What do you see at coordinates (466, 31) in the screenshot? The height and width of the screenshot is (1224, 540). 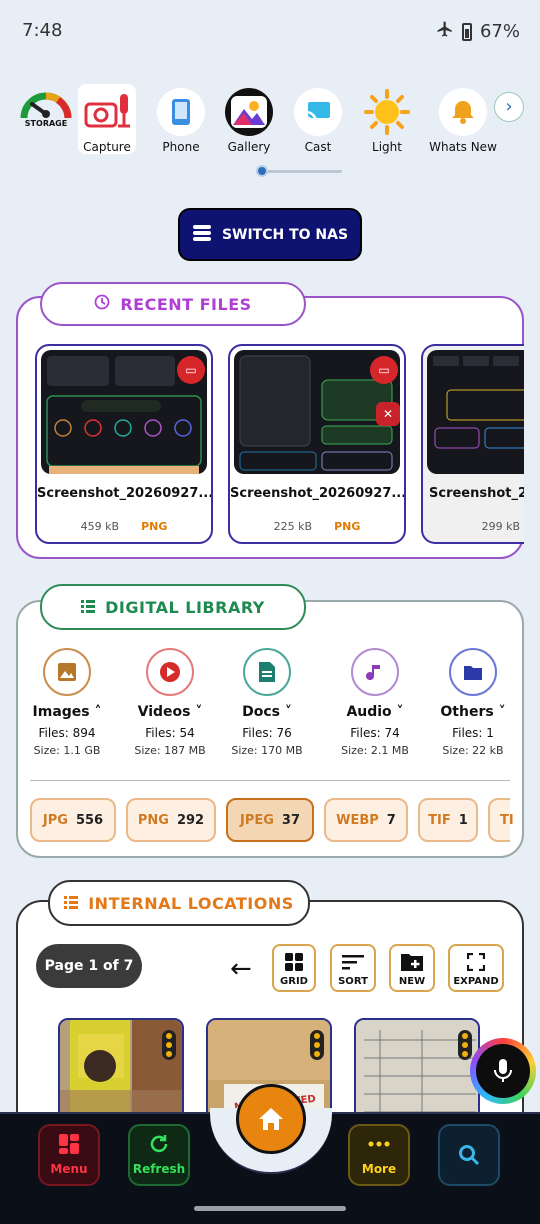 I see `battery-icon` at bounding box center [466, 31].